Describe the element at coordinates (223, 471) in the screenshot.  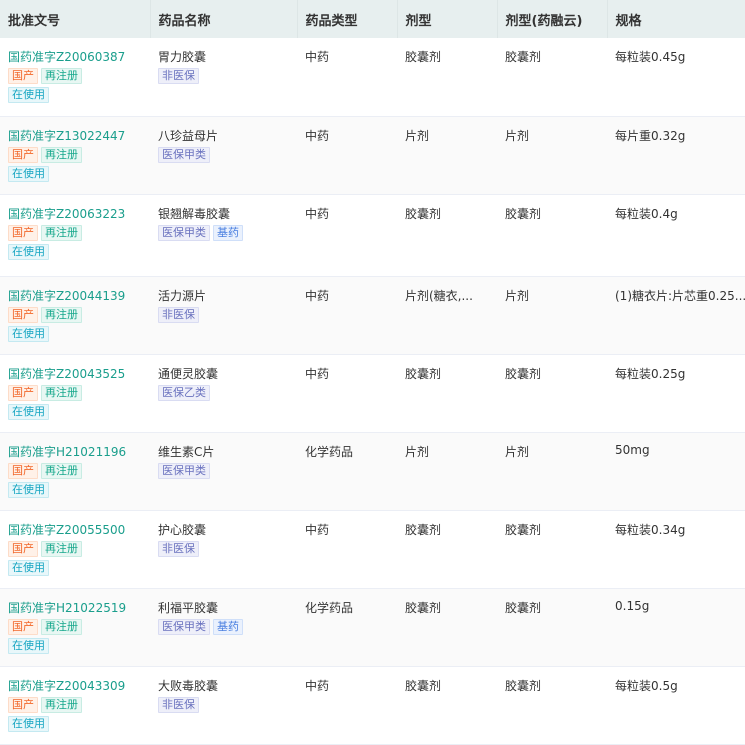
I see `cell-name: 维生素C片 医保甲类` at that location.